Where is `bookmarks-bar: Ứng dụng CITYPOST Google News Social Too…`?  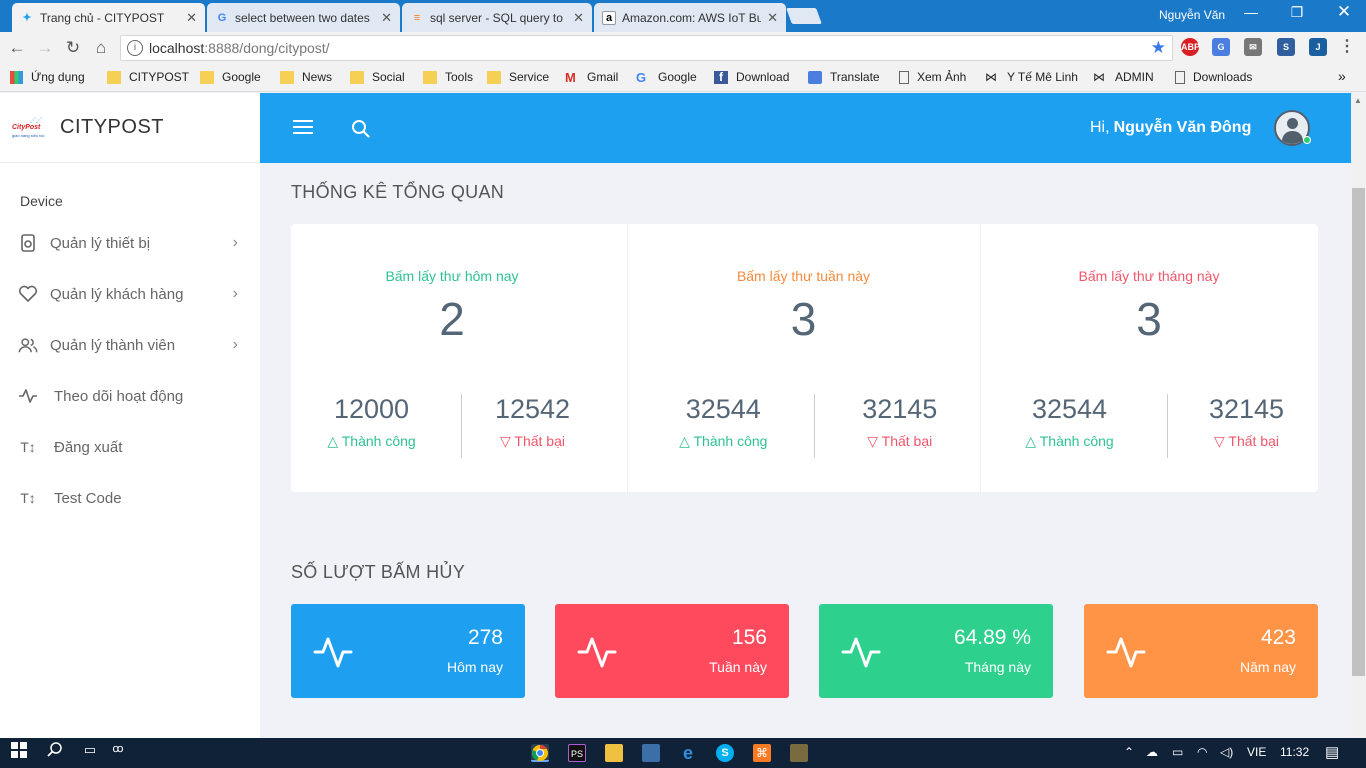 bookmarks-bar: Ứng dụng CITYPOST Google News Social Too… is located at coordinates (683, 78).